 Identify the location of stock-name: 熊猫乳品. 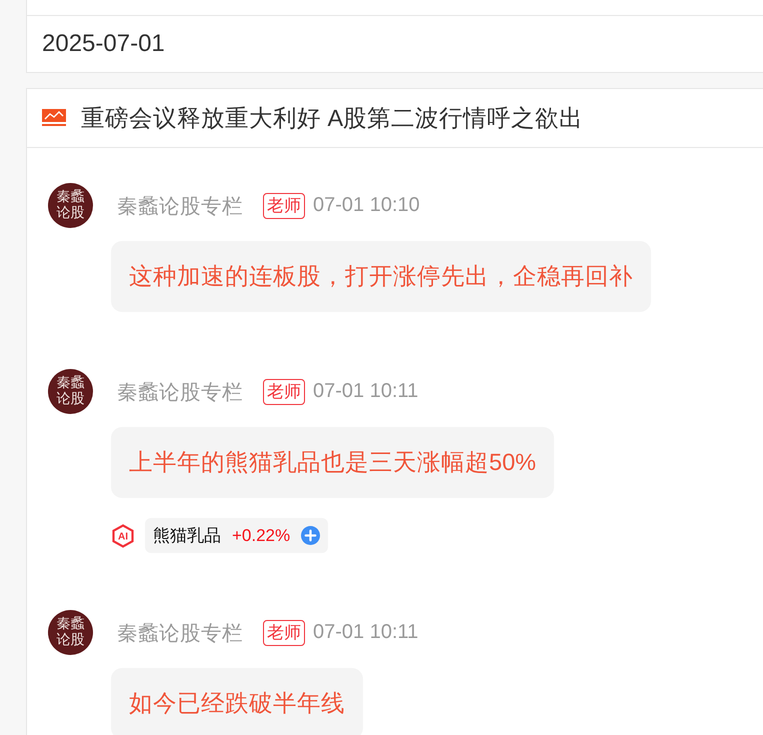
(187, 536).